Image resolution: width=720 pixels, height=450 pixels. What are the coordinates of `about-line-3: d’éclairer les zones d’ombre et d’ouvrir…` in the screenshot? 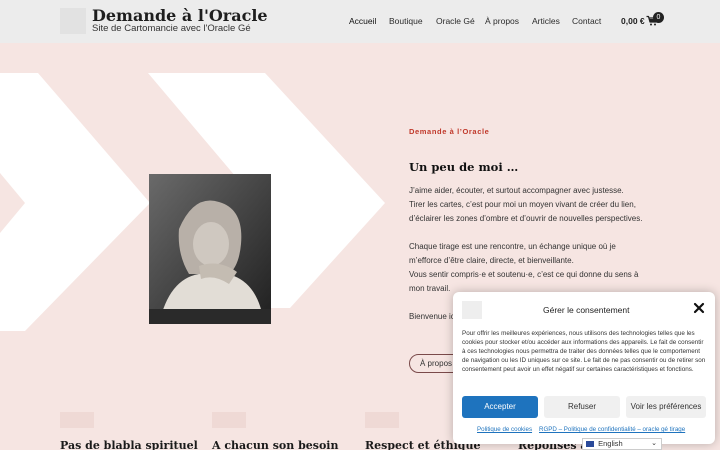 It's located at (526, 218).